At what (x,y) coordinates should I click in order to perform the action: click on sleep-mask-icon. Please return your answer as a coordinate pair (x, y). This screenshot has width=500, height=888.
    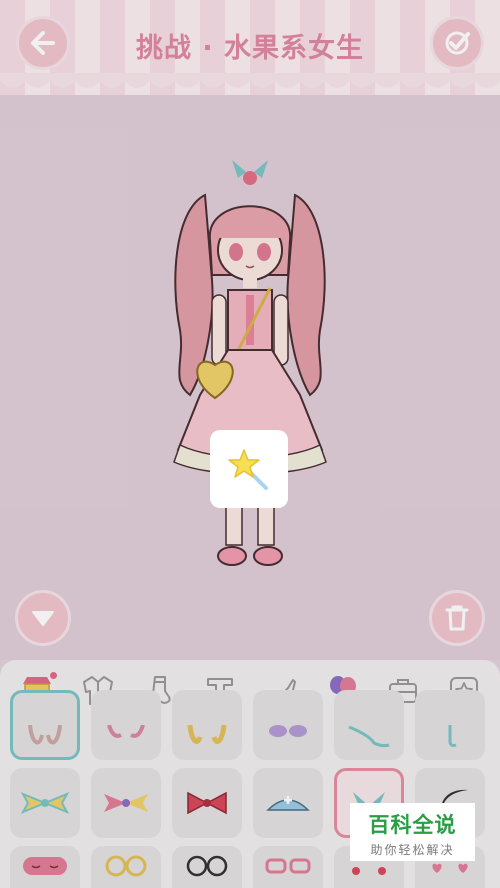
    Looking at the image, I should click on (45, 866).